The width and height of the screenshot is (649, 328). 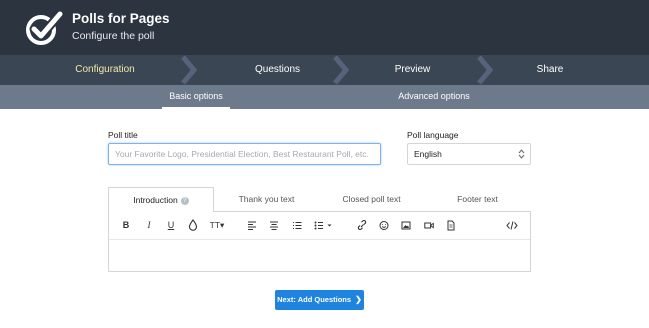 I want to click on poll-language-value: English, so click(x=428, y=154).